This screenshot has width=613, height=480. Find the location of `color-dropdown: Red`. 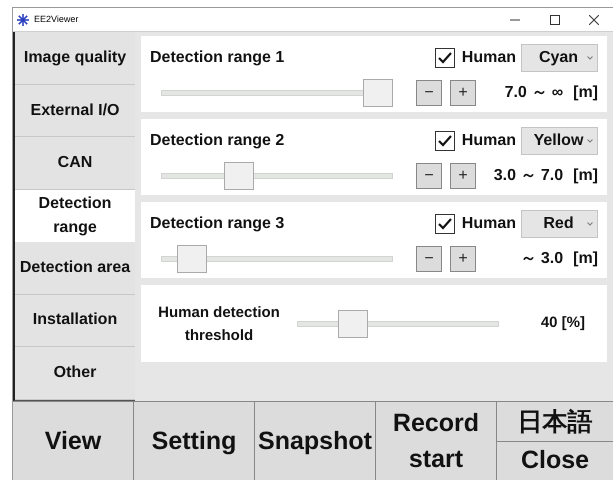

color-dropdown: Red is located at coordinates (559, 224).